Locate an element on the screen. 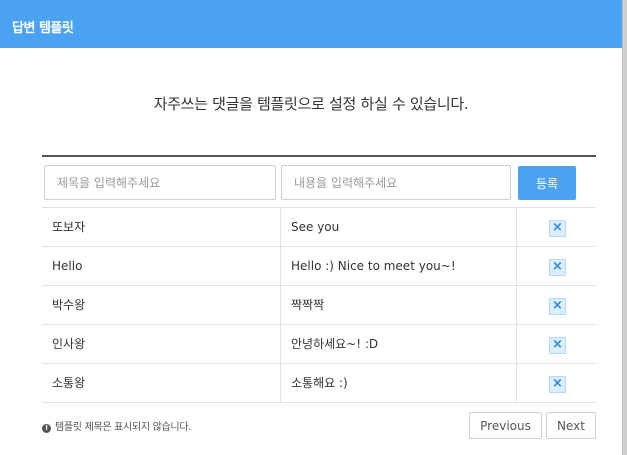 This screenshot has width=627, height=455. row-title: 박수왕 is located at coordinates (69, 305).